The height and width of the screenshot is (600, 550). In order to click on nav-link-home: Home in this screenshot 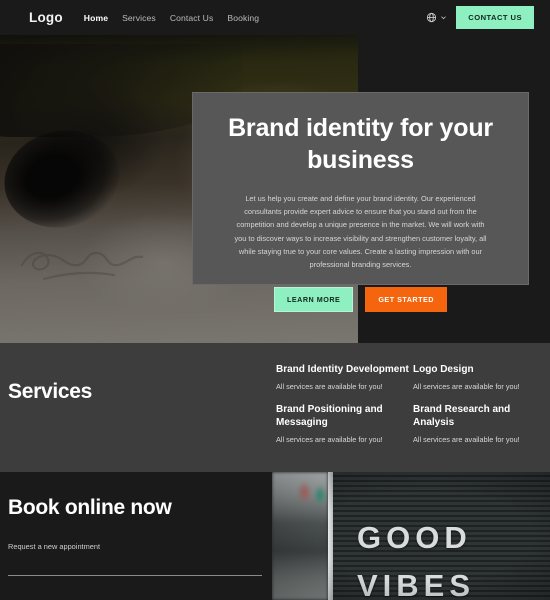, I will do `click(96, 18)`.